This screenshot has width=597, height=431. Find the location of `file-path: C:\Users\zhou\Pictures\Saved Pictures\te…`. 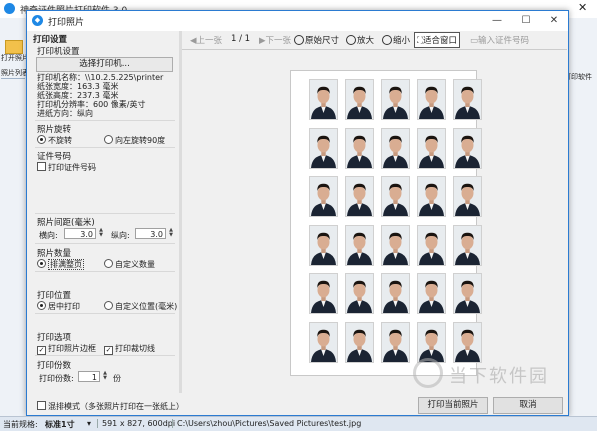

file-path: C:\Users\zhou\Pictures\Saved Pictures\te… is located at coordinates (266, 423).